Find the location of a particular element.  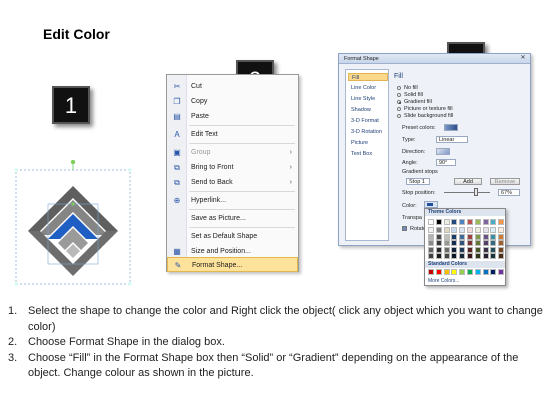

close-icon: ✕ is located at coordinates (523, 58).